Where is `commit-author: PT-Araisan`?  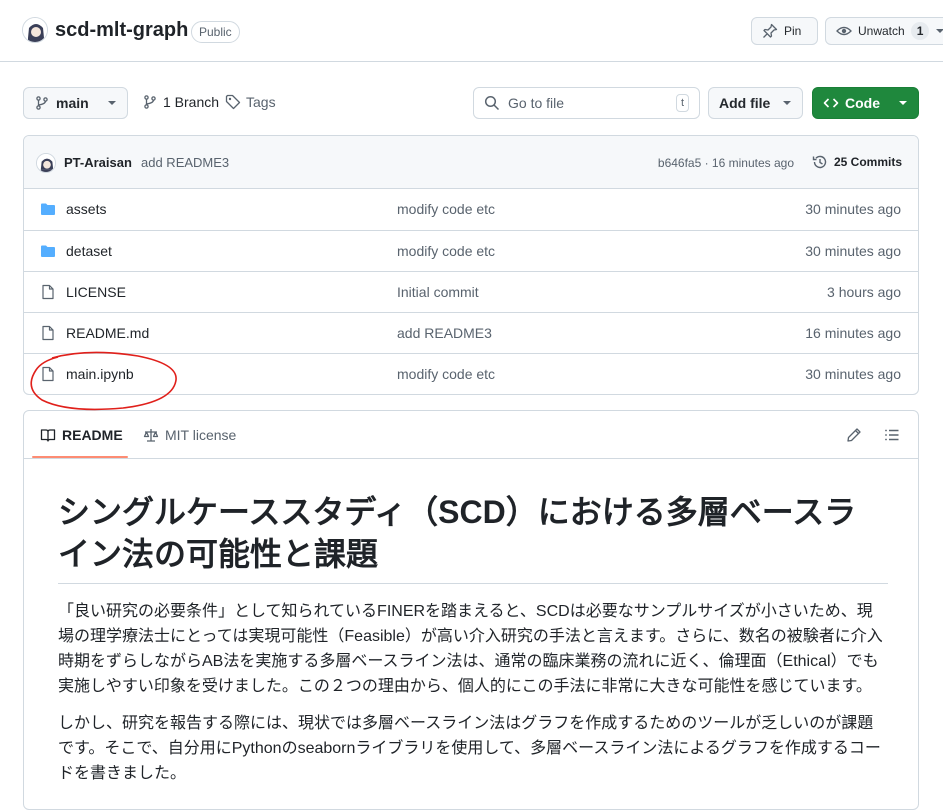
commit-author: PT-Araisan is located at coordinates (98, 162).